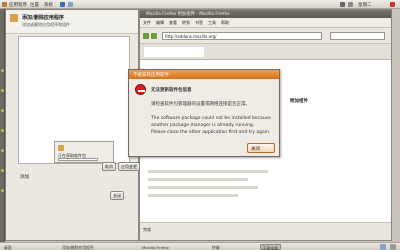 This screenshot has width=400, height=250. Describe the element at coordinates (129, 166) in the screenshot. I see `apply-changes-button: 应用变更` at that location.